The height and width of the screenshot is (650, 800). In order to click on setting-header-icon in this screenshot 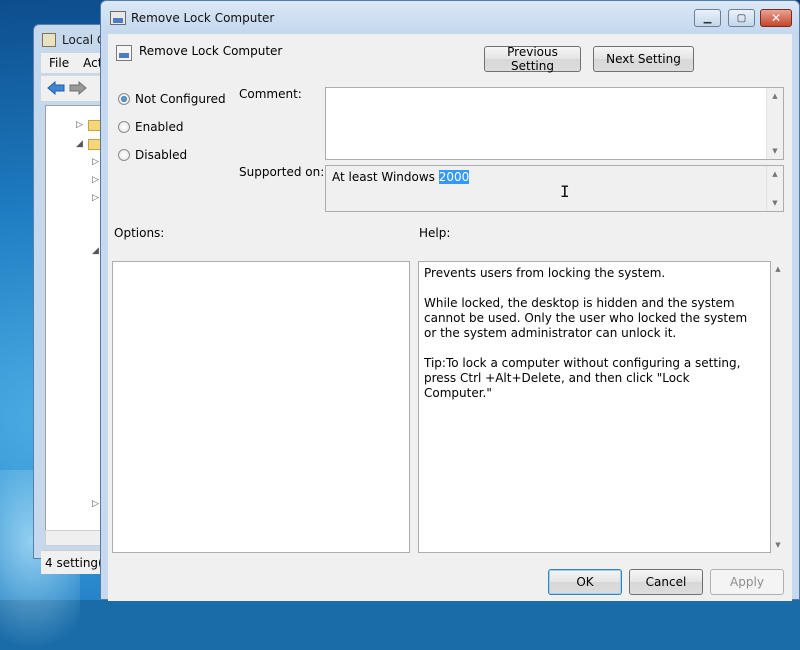, I will do `click(124, 53)`.